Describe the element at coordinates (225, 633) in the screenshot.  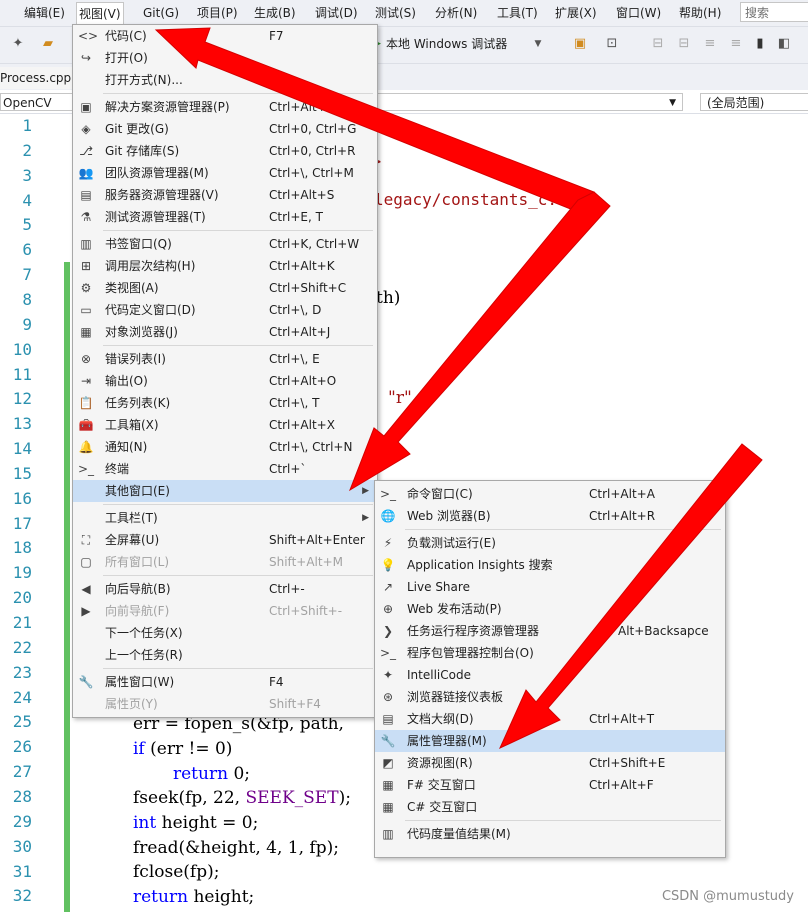
I see `view-menu-item: 下一个任务(X)` at that location.